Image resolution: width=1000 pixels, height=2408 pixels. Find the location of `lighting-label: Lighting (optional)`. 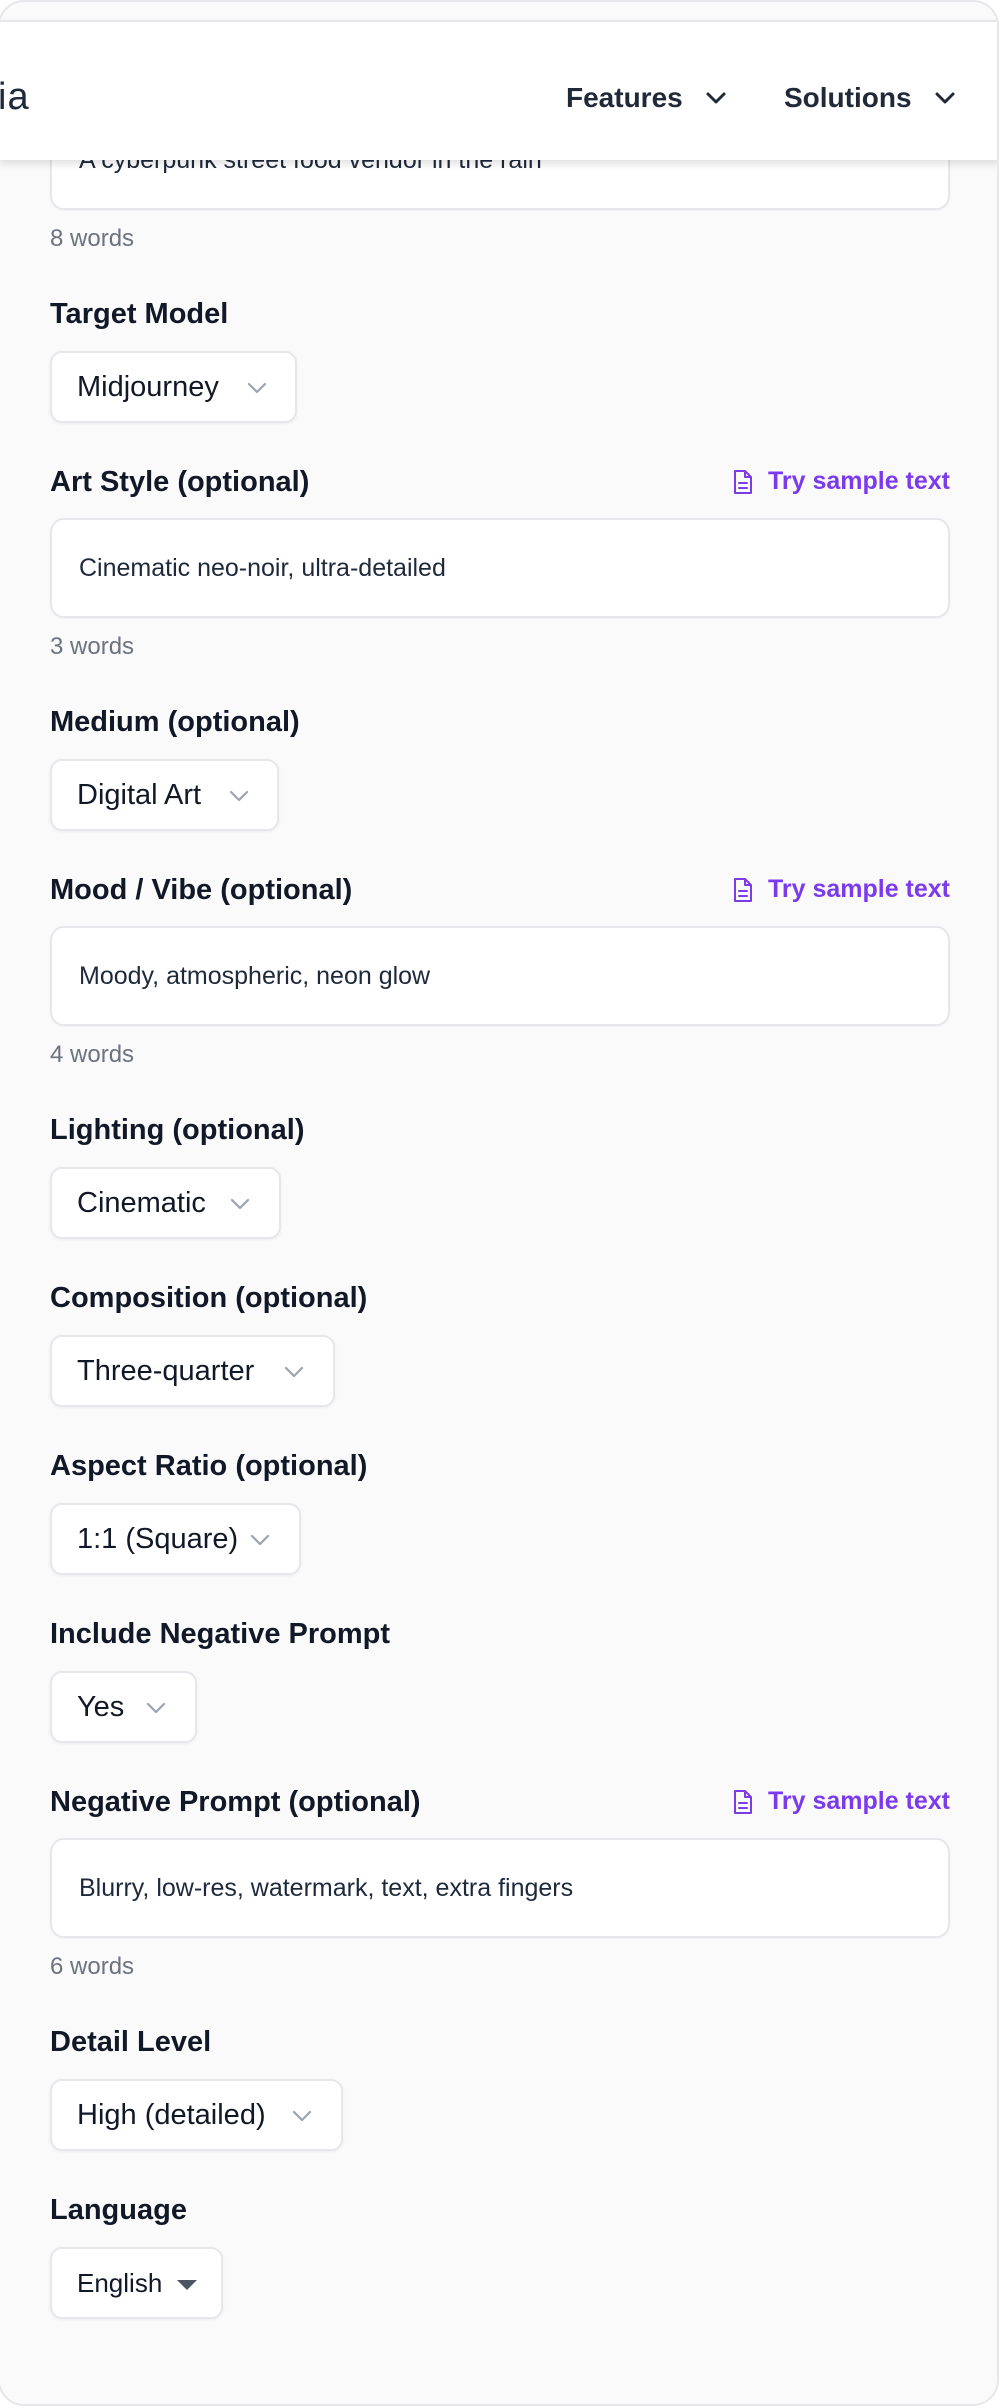

lighting-label: Lighting (optional) is located at coordinates (177, 1130).